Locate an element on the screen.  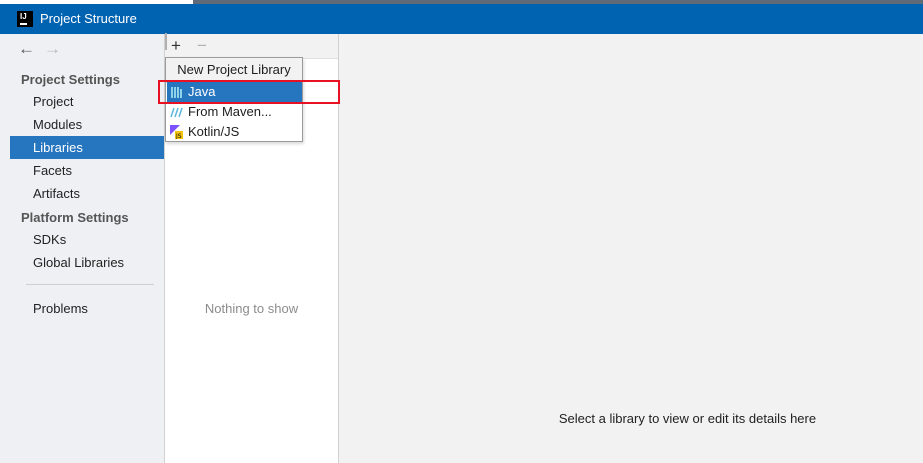
popup-item-kotlin-js: JS Kotlin/JS is located at coordinates (234, 132).